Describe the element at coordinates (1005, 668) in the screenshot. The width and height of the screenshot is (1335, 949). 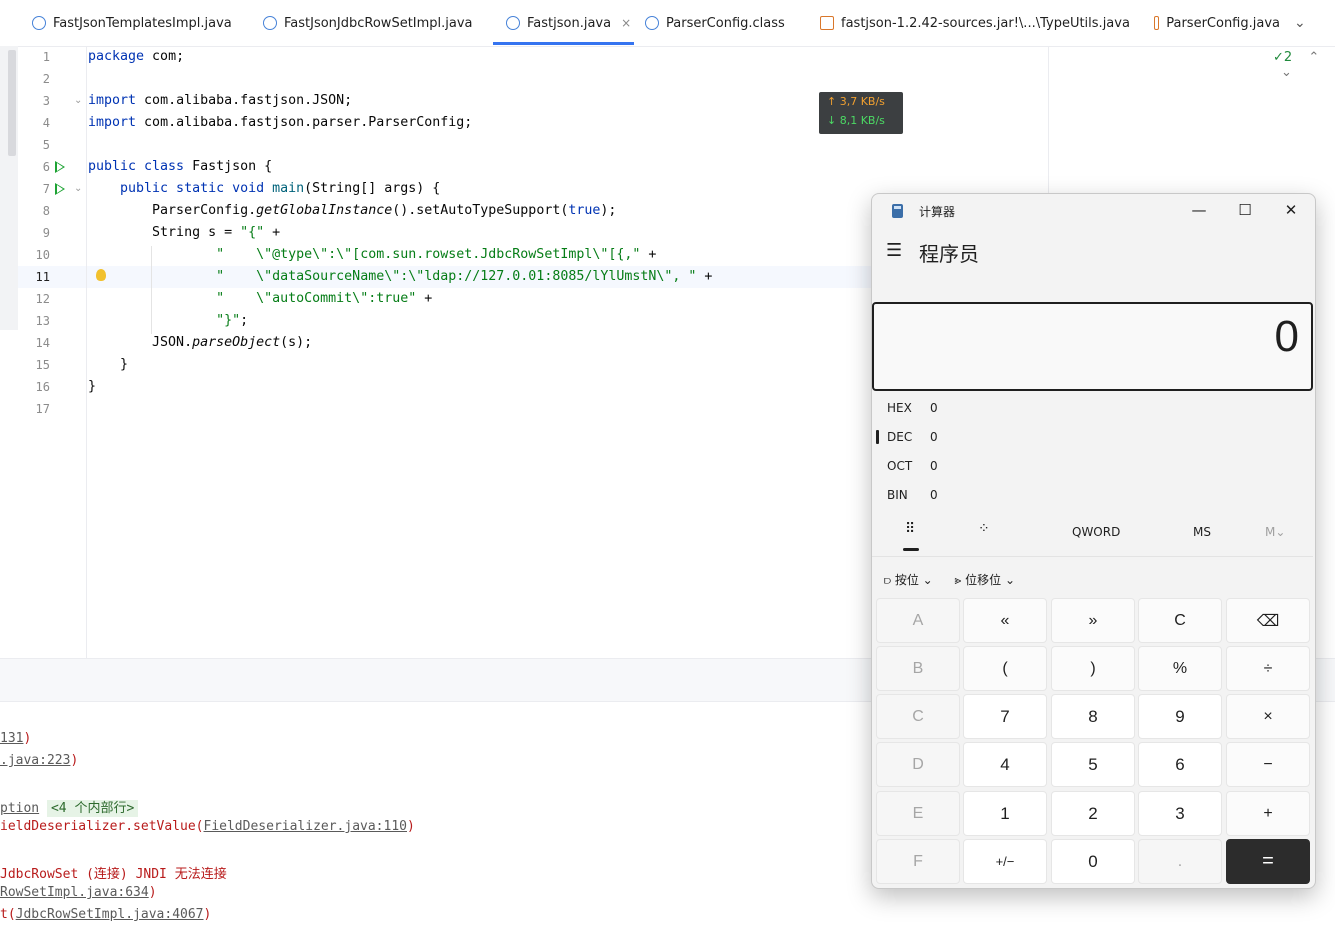
I see `key-open-paren: (` at that location.